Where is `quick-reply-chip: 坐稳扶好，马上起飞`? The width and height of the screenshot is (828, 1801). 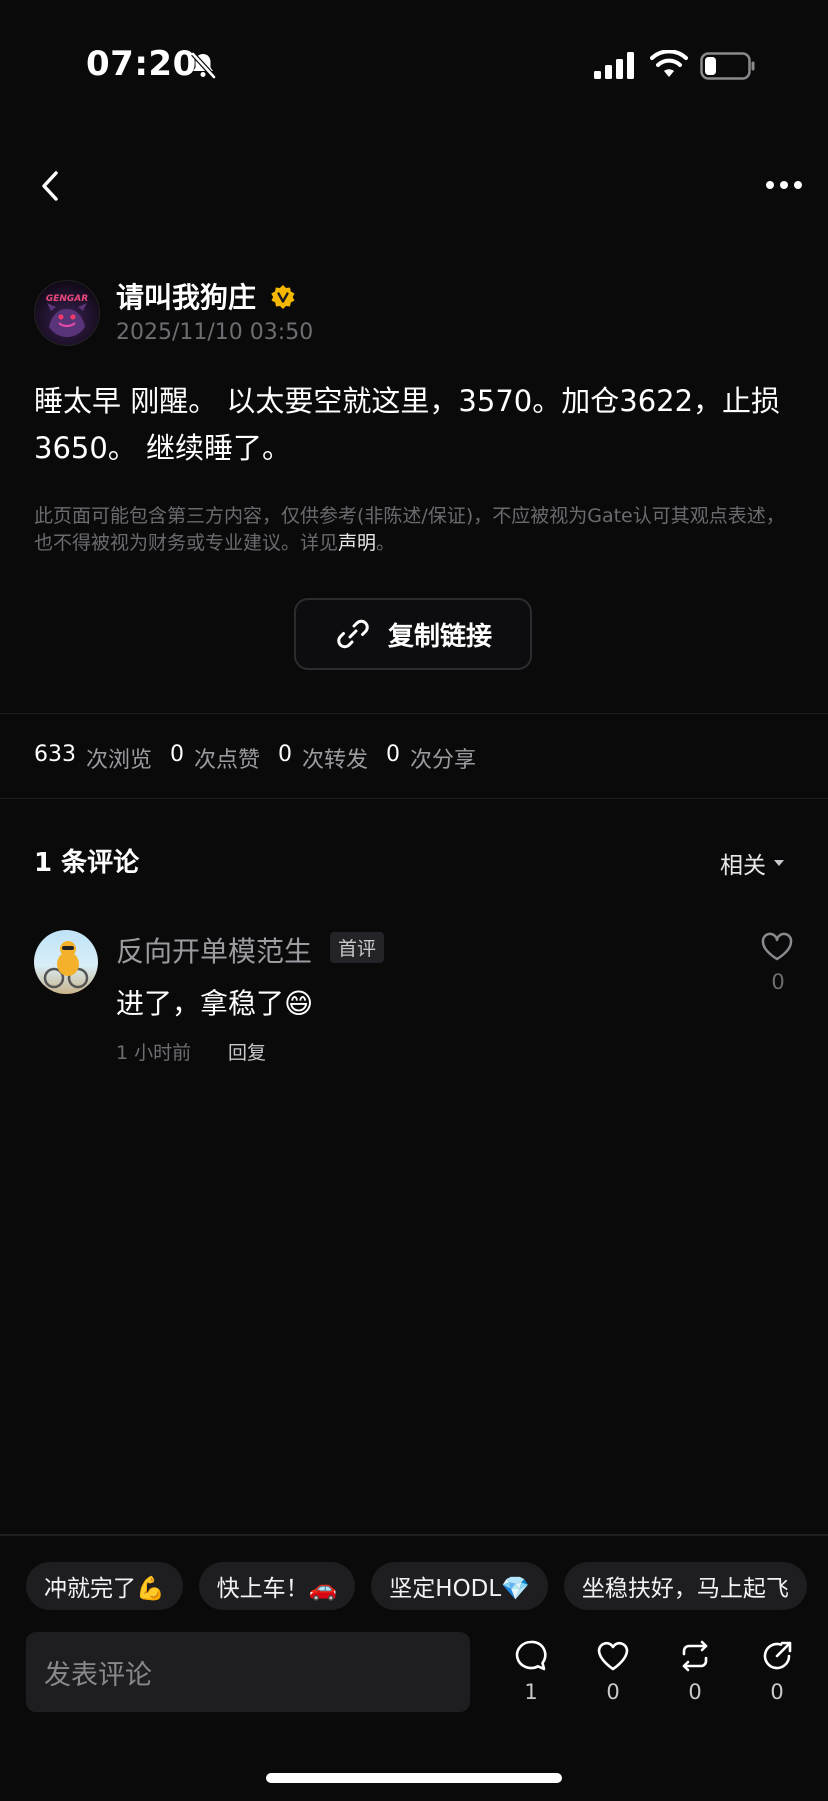
quick-reply-chip: 坐稳扶好，马上起飞 is located at coordinates (685, 1586).